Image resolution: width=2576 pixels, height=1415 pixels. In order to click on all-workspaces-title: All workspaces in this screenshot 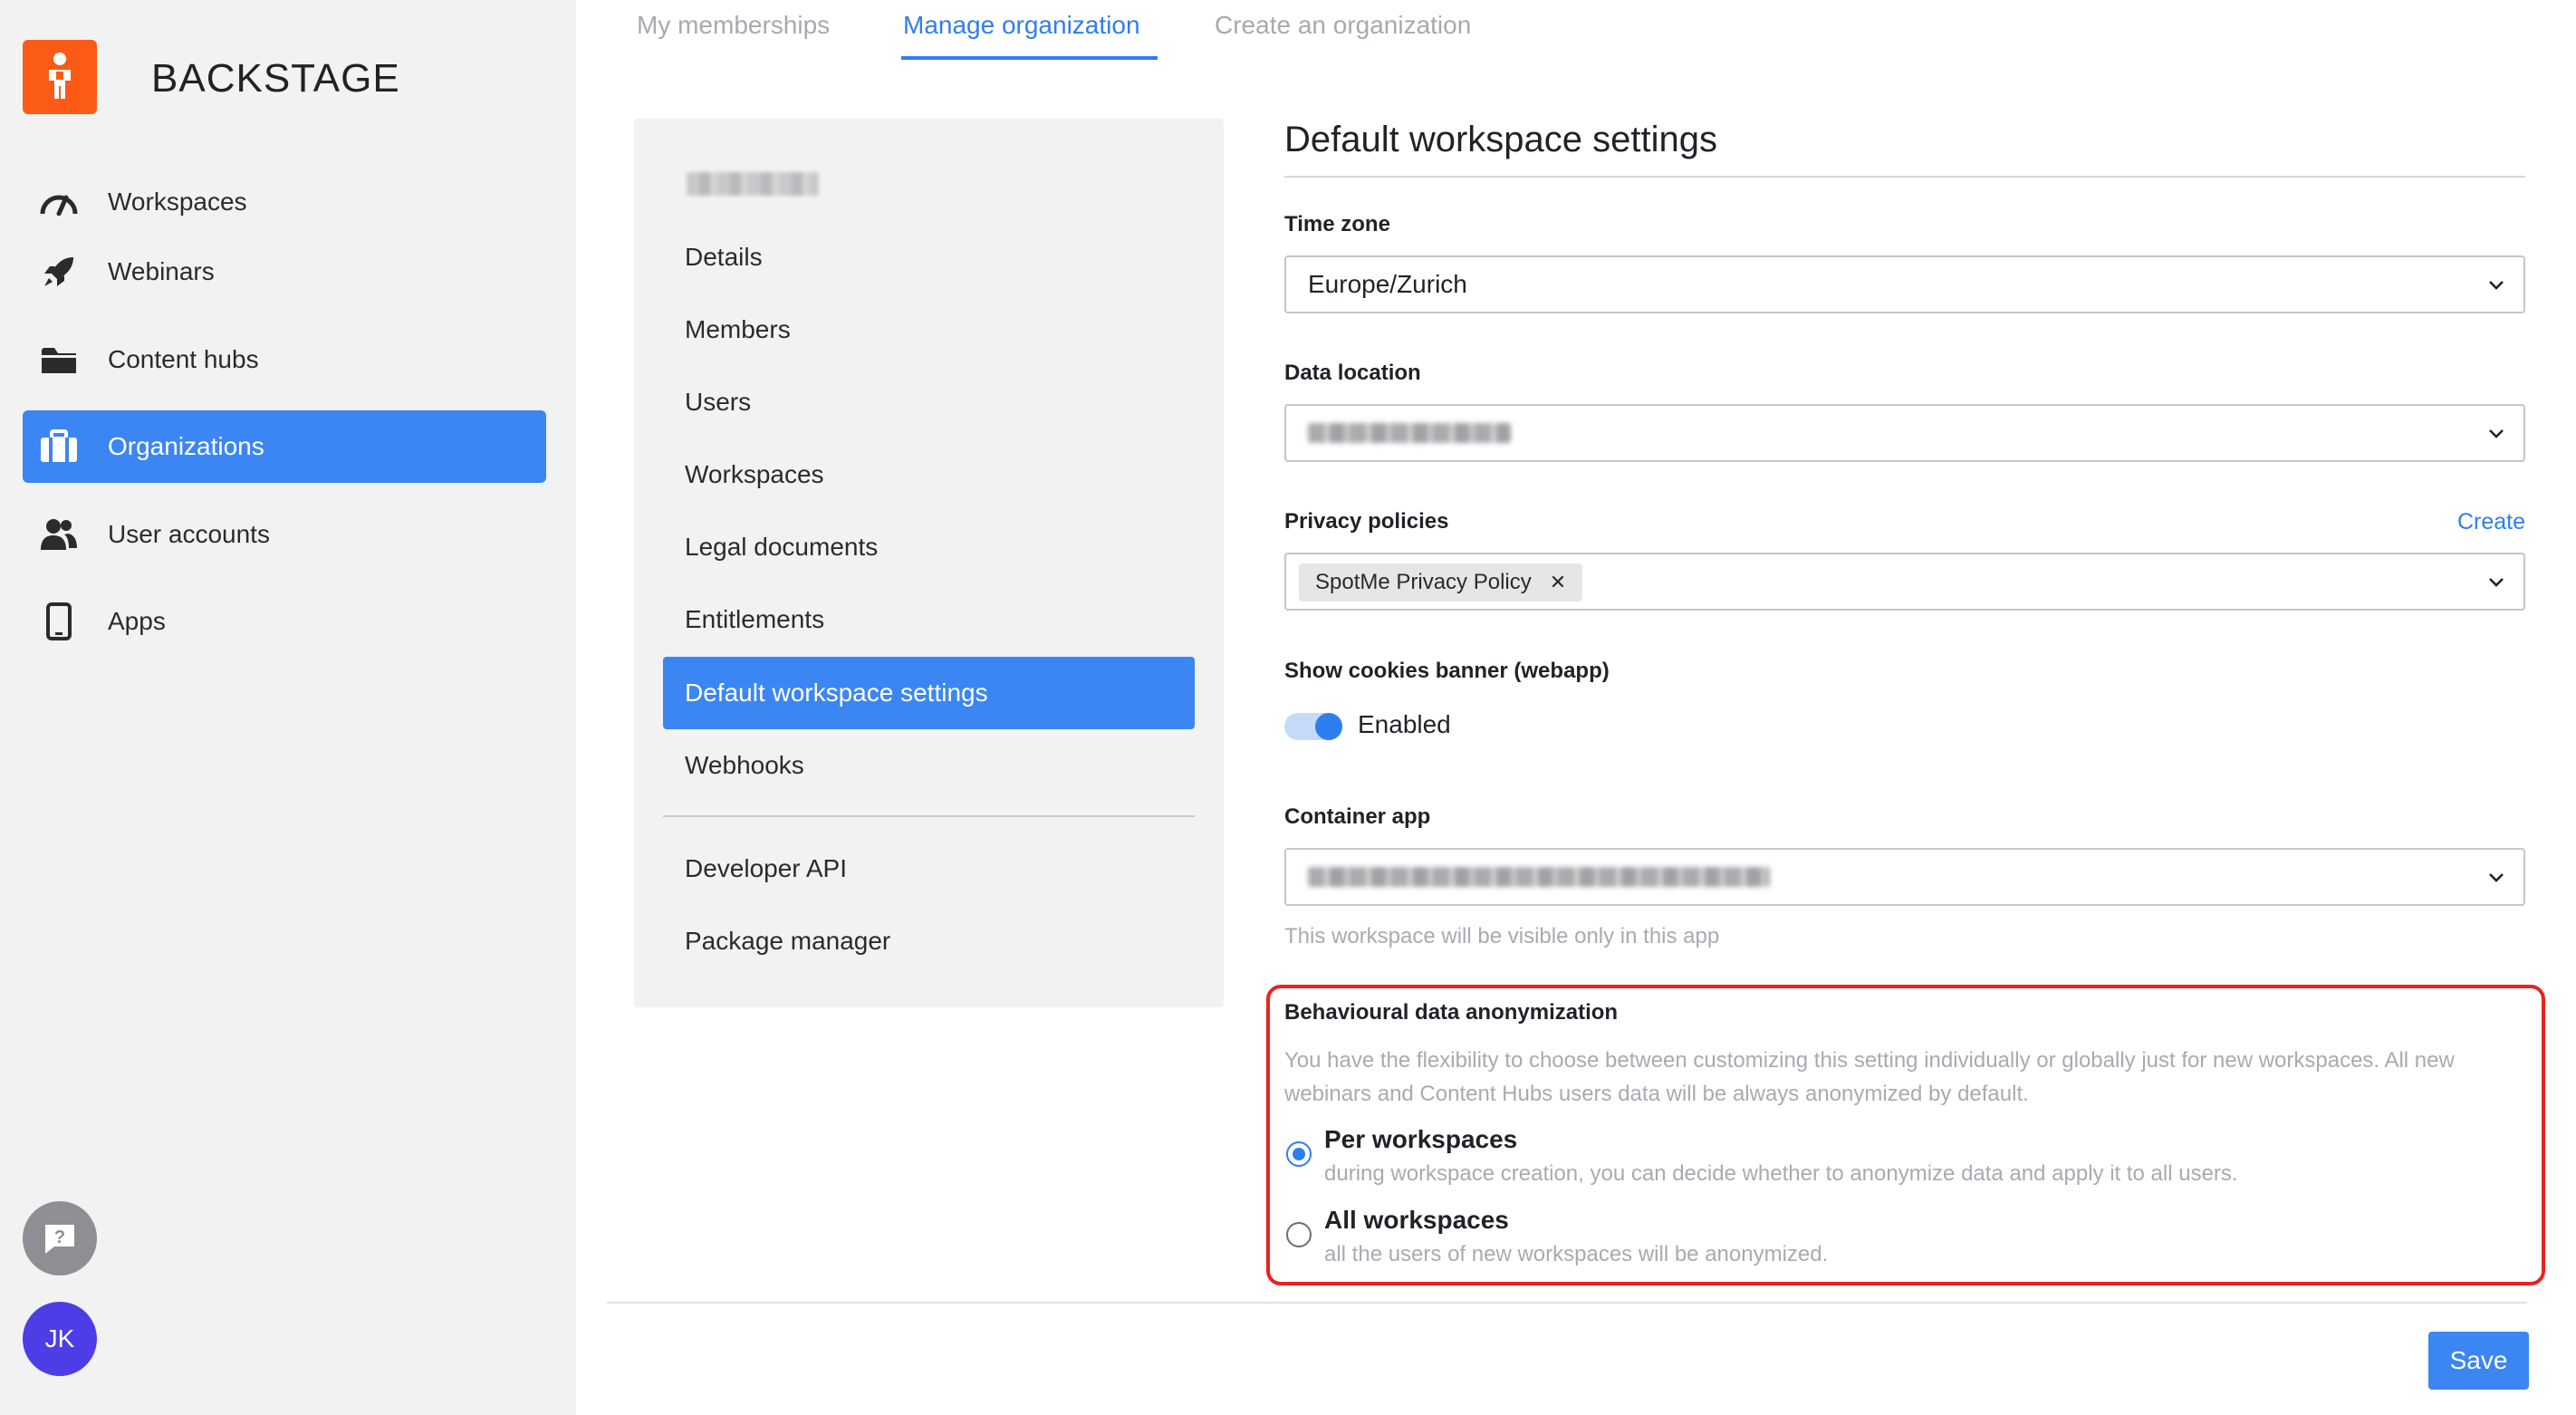, I will do `click(1416, 1220)`.